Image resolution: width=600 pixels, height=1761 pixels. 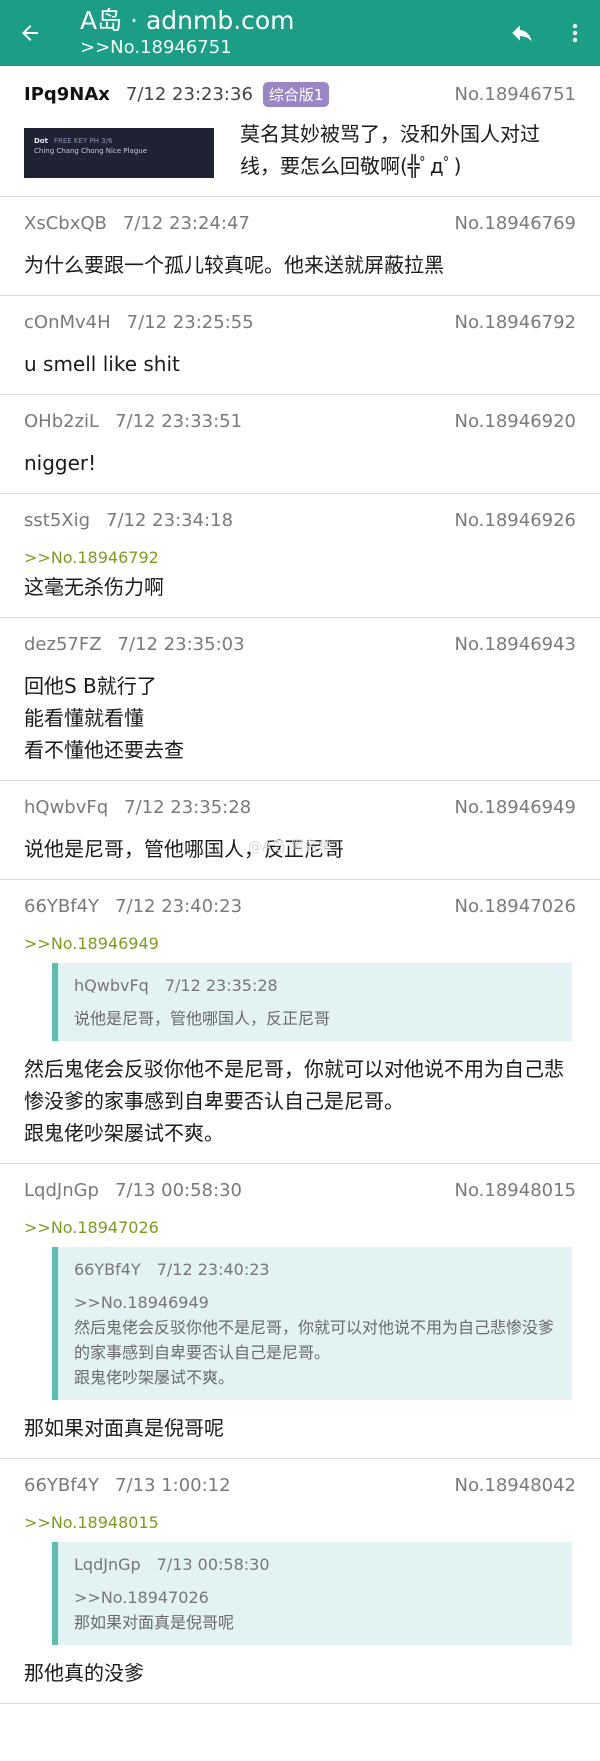 What do you see at coordinates (315, 1564) in the screenshot?
I see `quoted-post-meta: LqdJnGp 7/13 00:58:30` at bounding box center [315, 1564].